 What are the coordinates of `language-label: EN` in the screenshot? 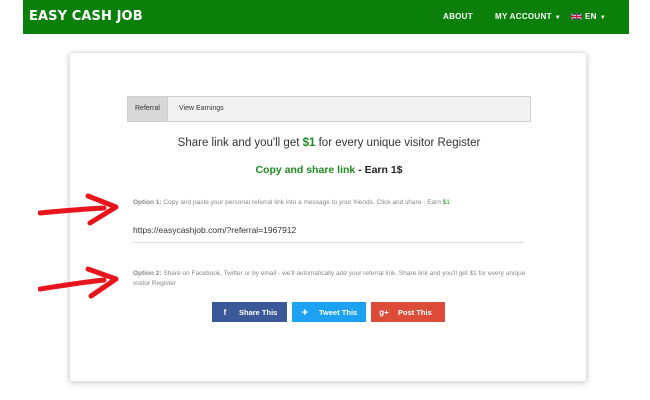 It's located at (591, 16).